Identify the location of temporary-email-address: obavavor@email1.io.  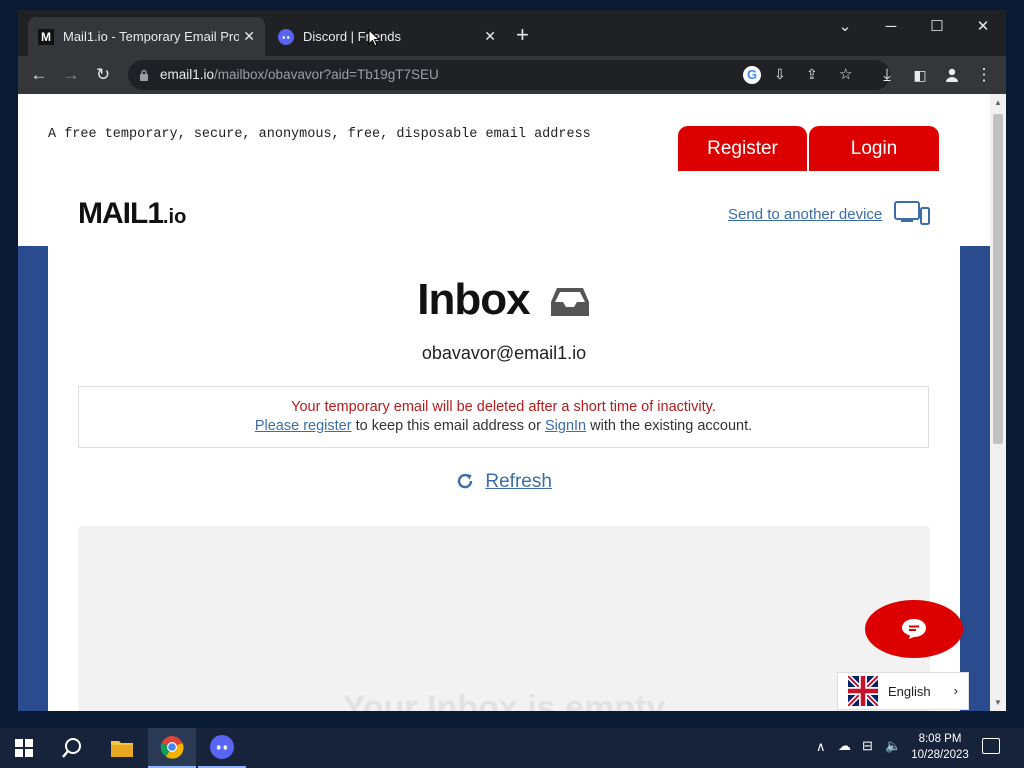
(504, 353).